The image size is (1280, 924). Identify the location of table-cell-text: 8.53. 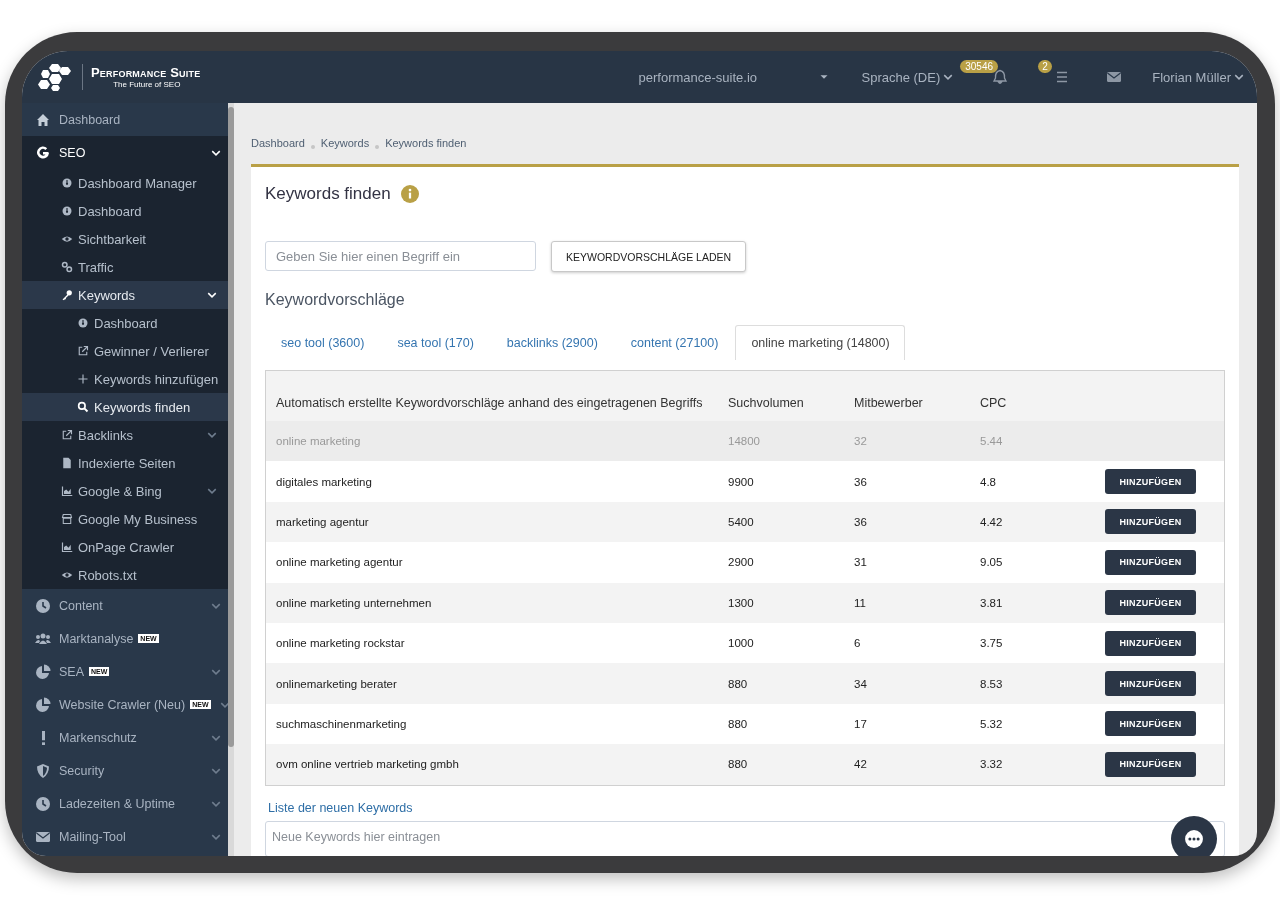
(992, 683).